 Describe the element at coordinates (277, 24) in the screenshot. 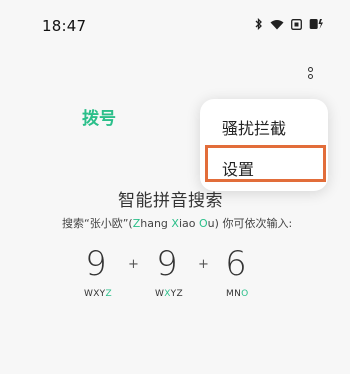

I see `wifi-icon` at that location.